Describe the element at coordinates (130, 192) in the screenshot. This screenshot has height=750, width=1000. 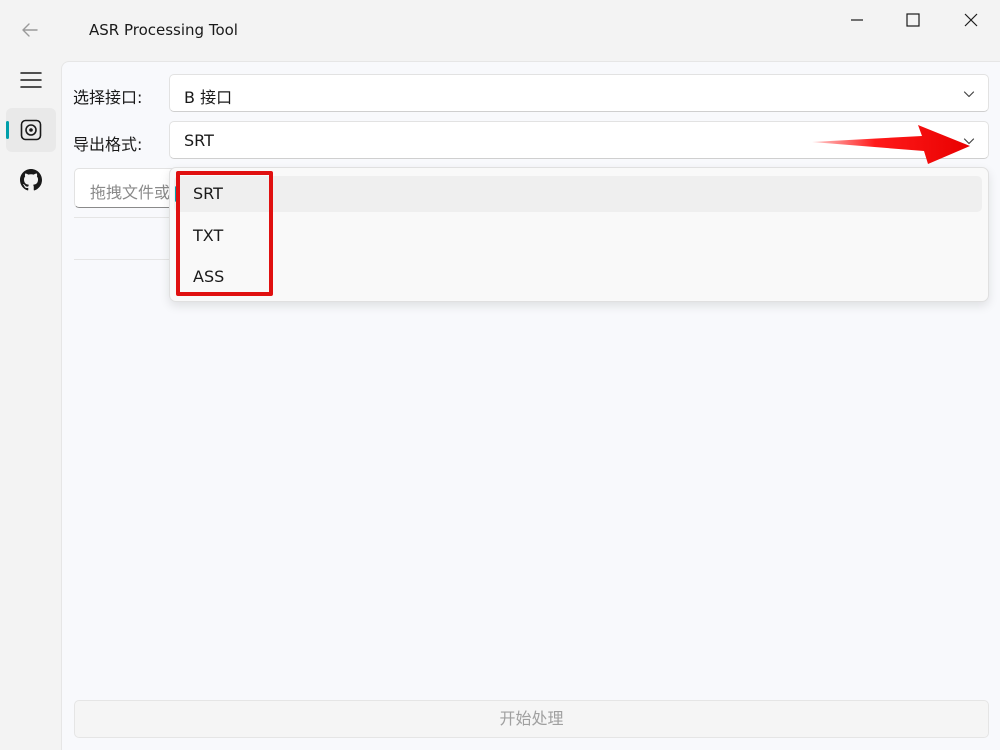
I see `file-drop-placeholder: 拖拽文件或` at that location.